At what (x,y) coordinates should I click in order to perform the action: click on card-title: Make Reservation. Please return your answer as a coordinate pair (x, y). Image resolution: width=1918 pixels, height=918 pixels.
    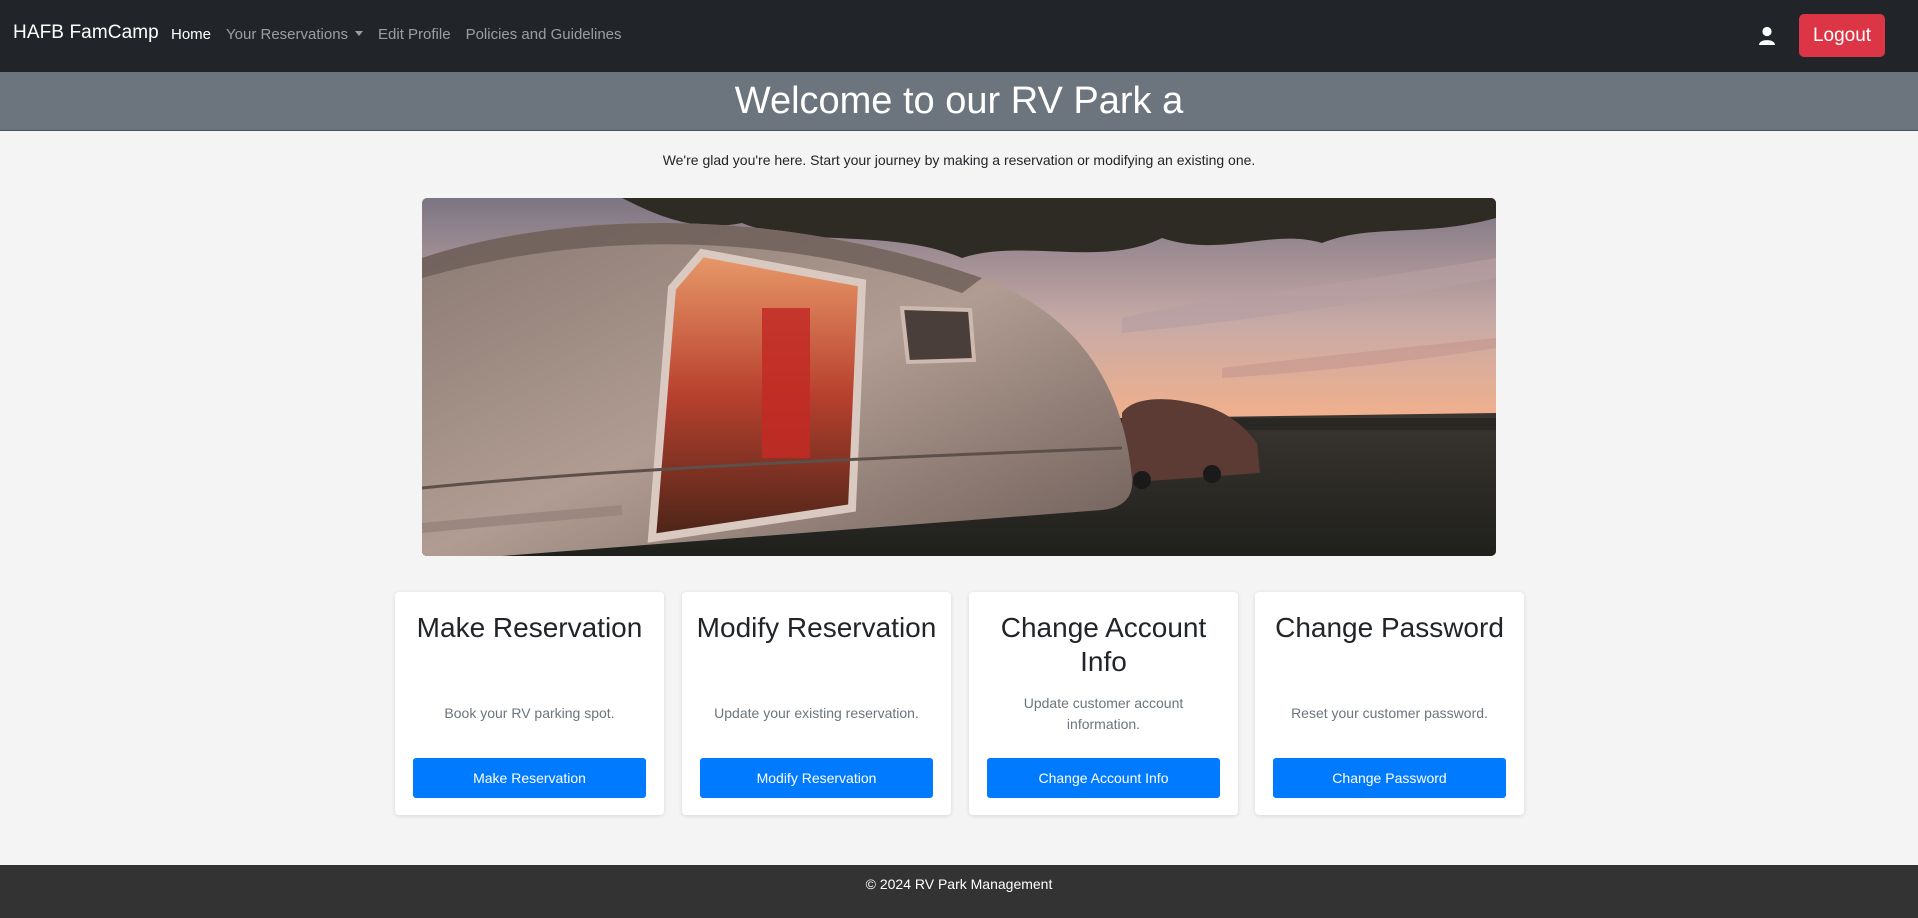
    Looking at the image, I should click on (529, 627).